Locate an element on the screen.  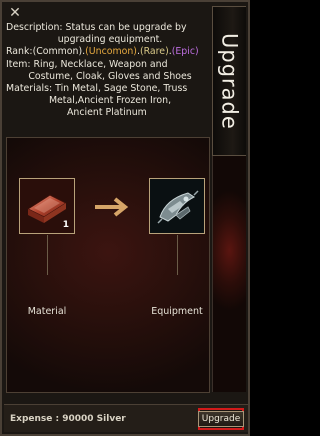
item-line1: Ring, Necklace, Weapon and is located at coordinates (100, 64).